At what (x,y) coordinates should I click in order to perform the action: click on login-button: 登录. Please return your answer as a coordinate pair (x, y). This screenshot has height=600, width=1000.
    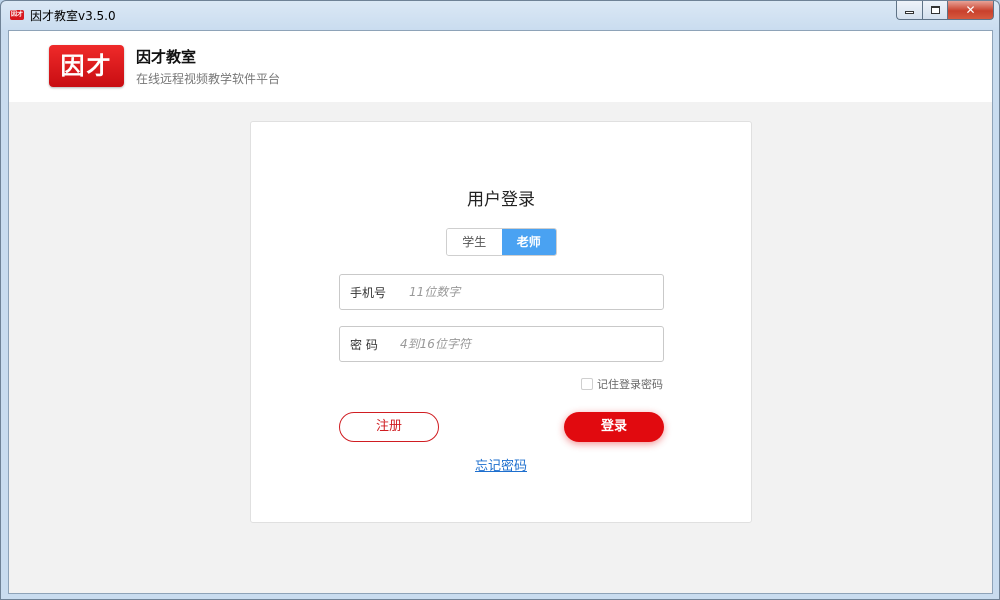
    Looking at the image, I should click on (614, 427).